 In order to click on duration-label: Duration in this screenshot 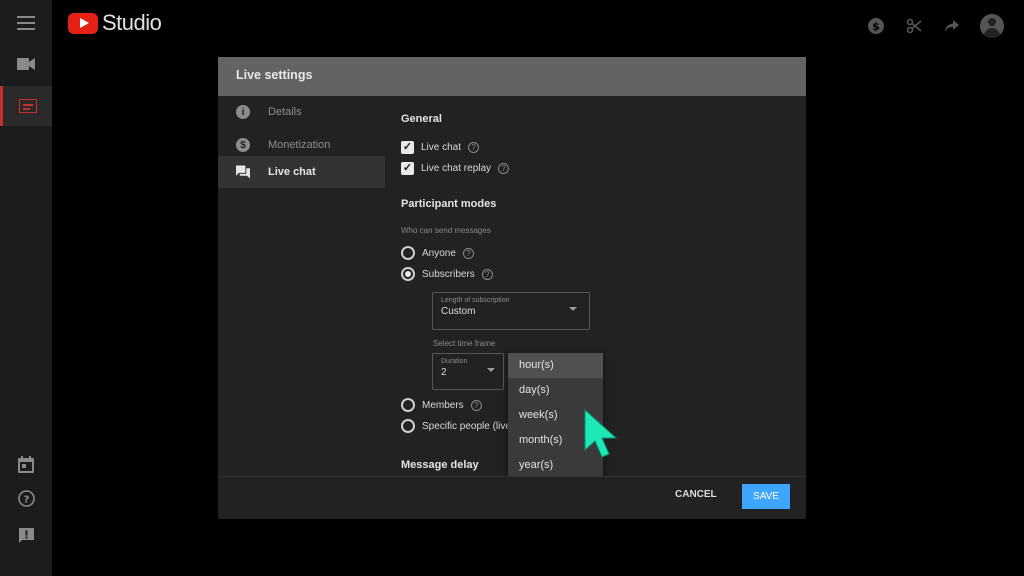, I will do `click(454, 361)`.